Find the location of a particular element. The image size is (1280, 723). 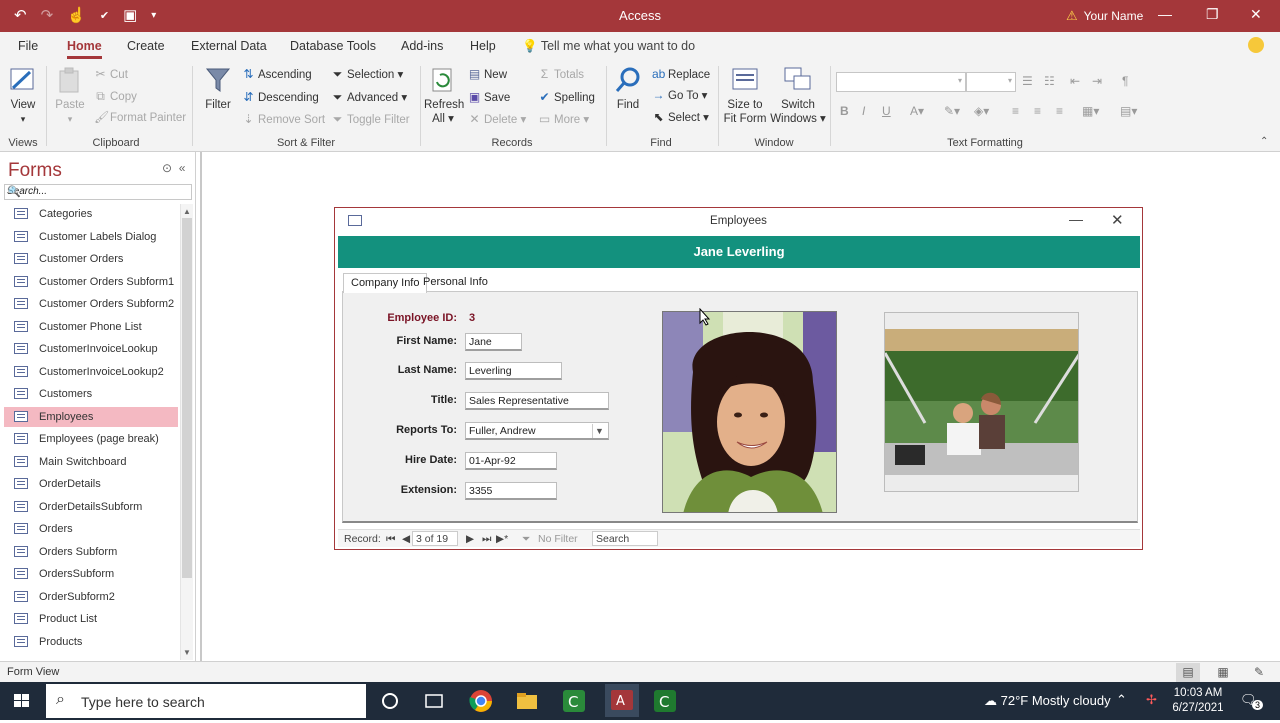

nav-item: Customer Orders is located at coordinates (91, 259).